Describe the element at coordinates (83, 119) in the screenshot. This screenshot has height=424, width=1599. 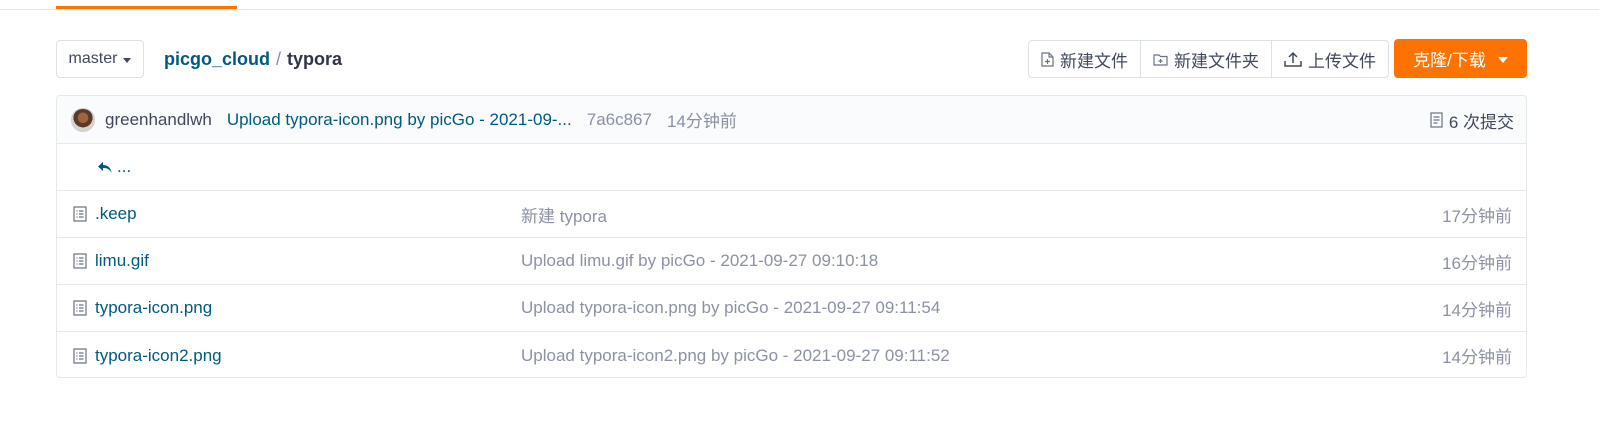
I see `avatar` at that location.